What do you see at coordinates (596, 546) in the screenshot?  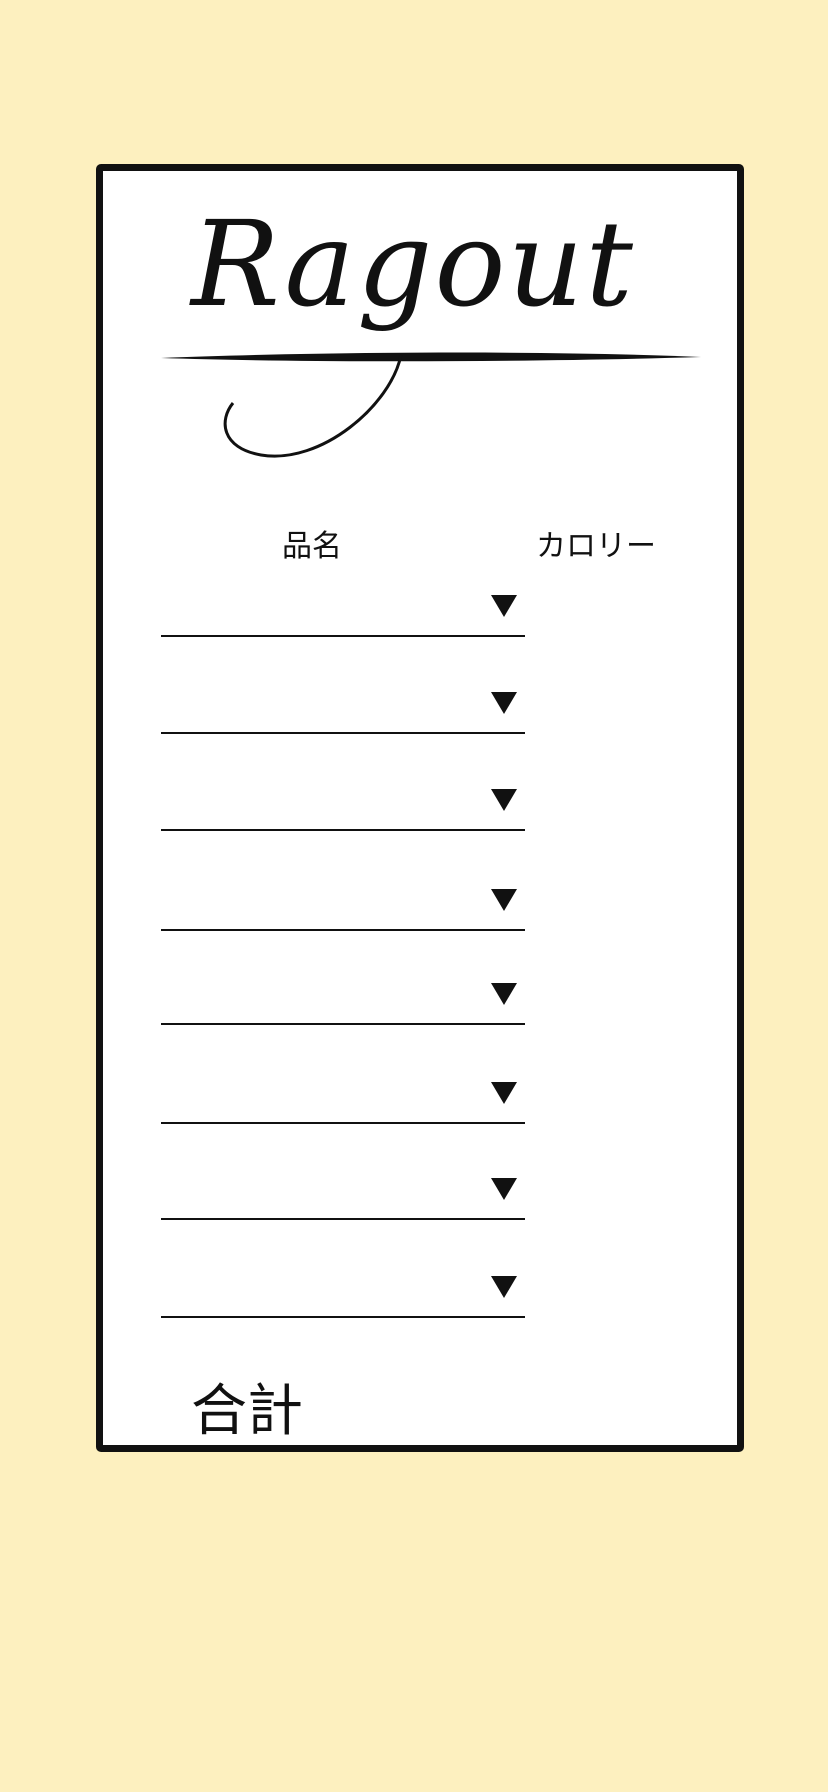 I see `calories-header: カロリー` at bounding box center [596, 546].